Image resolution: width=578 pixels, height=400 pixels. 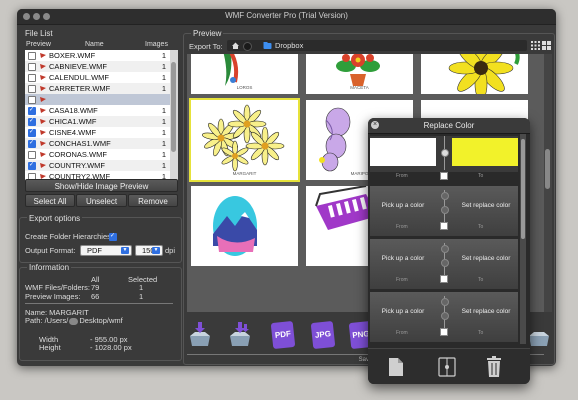 I want to click on column-images: Images, so click(x=156, y=44).